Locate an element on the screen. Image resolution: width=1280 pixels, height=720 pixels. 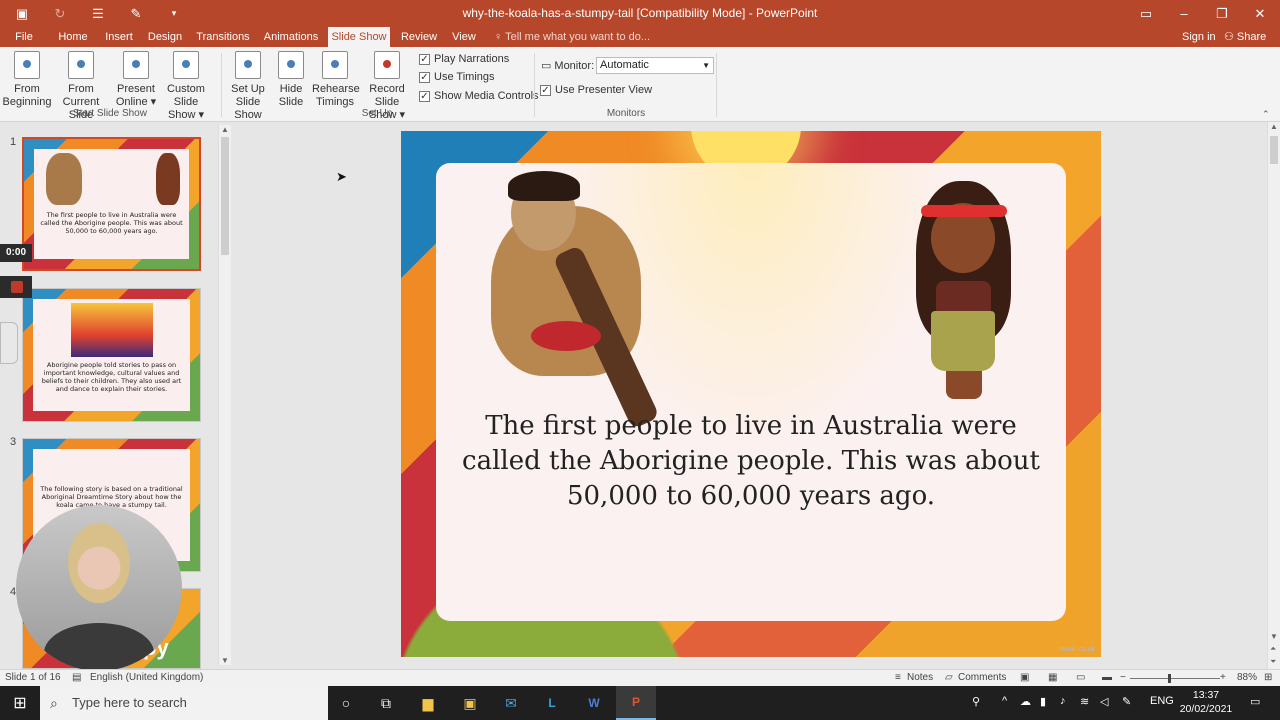
windows-start-icon: ⊞ is located at coordinates (20, 703).